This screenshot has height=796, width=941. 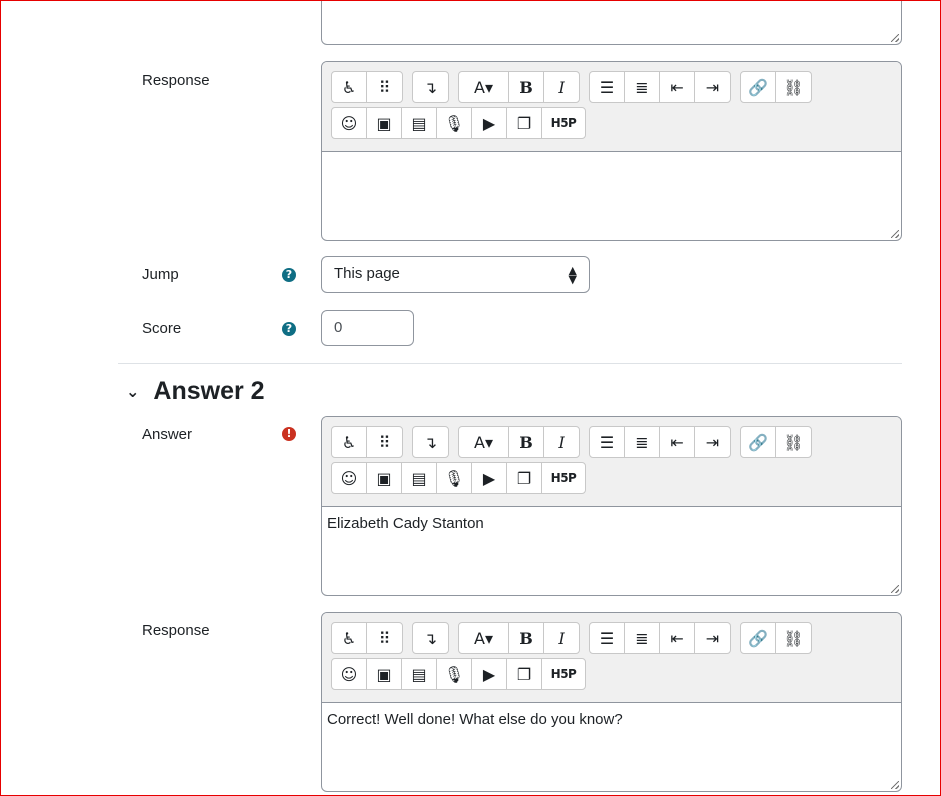 What do you see at coordinates (367, 328) in the screenshot?
I see `score-input: 0` at bounding box center [367, 328].